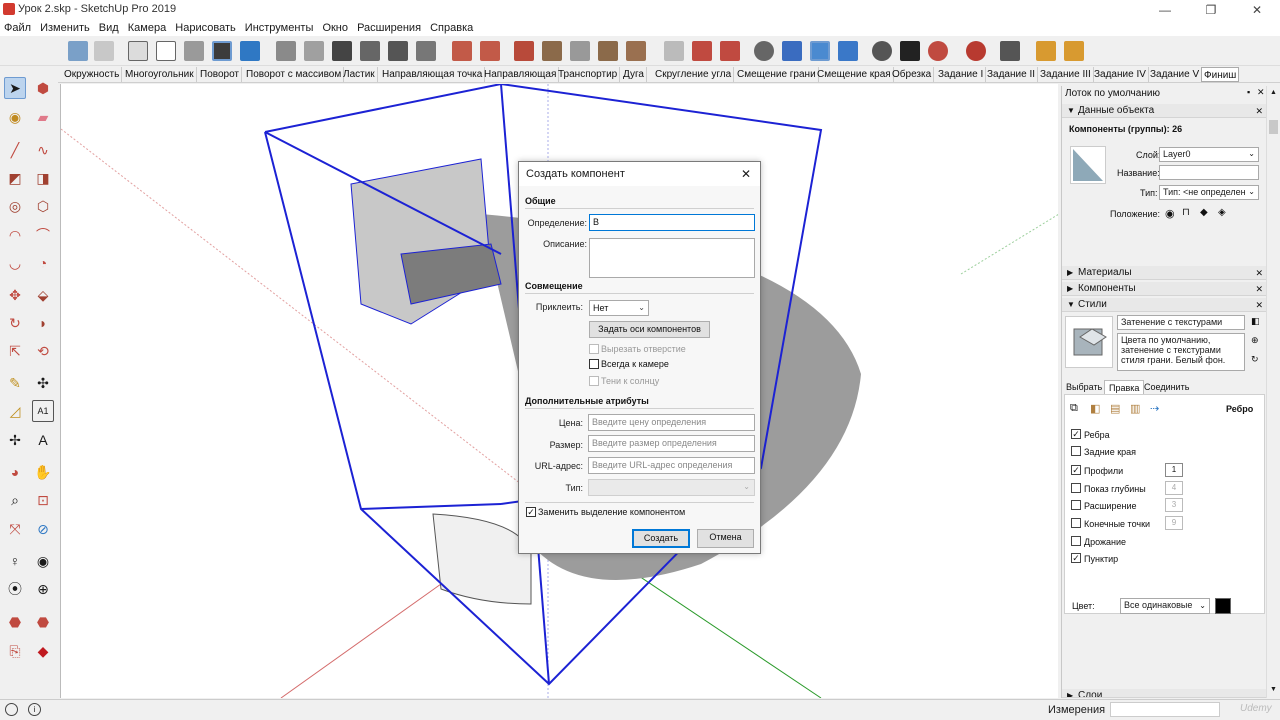  I want to click on scroll-up-icon: ▲, so click(1273, 92).